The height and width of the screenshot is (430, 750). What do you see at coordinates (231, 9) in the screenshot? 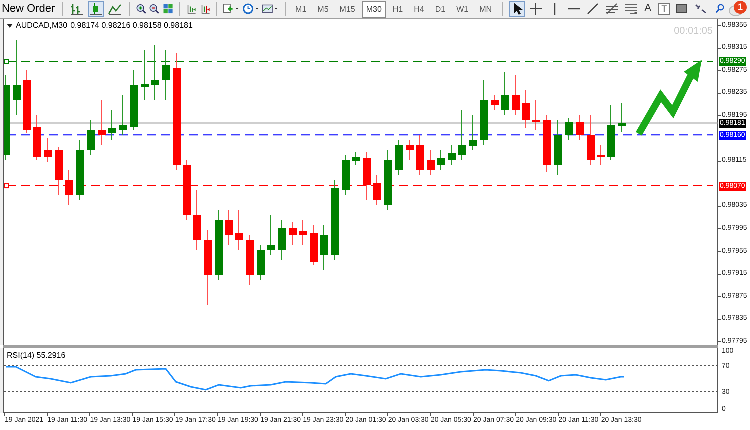
I see `new-chart-icon` at bounding box center [231, 9].